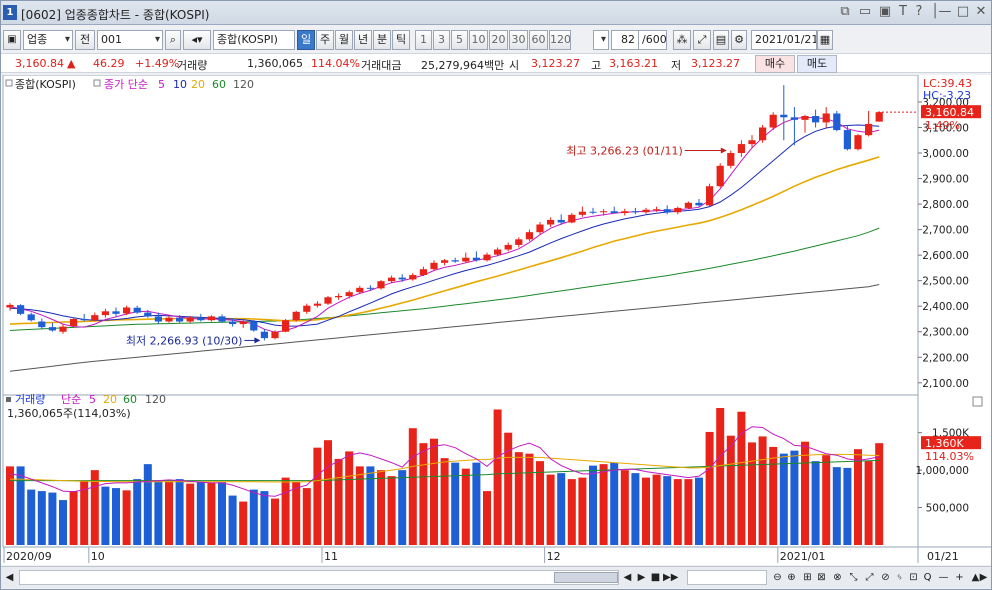 This screenshot has width=992, height=590. What do you see at coordinates (825, 40) in the screenshot?
I see `calendar-icon: ▦` at bounding box center [825, 40].